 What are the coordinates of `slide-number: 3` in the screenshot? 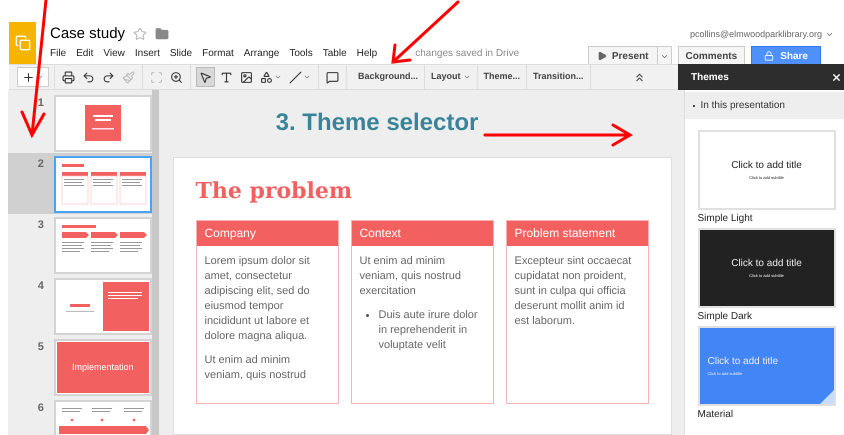 It's located at (41, 225).